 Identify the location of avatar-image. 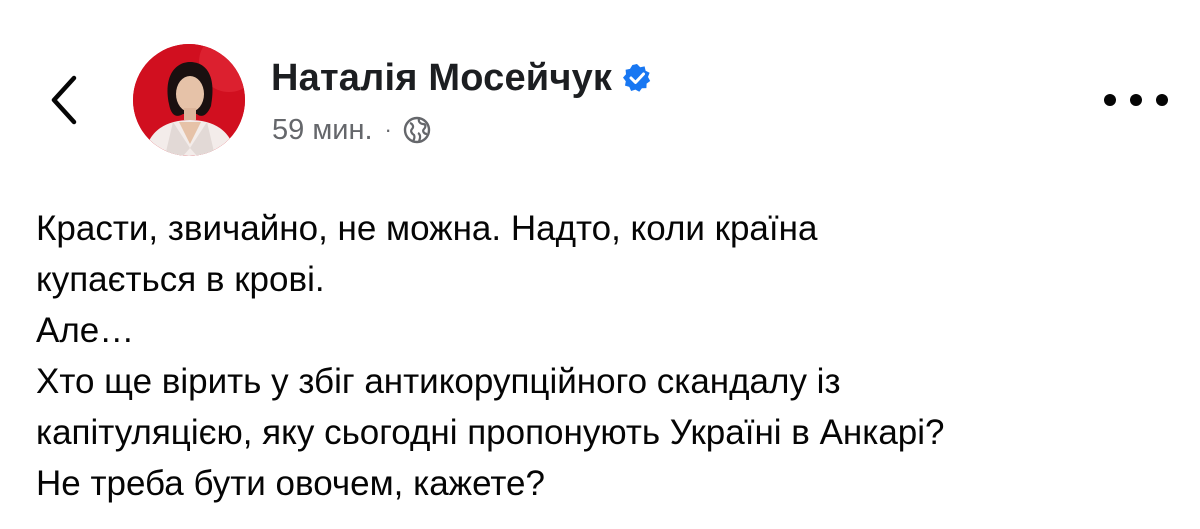
(189, 100).